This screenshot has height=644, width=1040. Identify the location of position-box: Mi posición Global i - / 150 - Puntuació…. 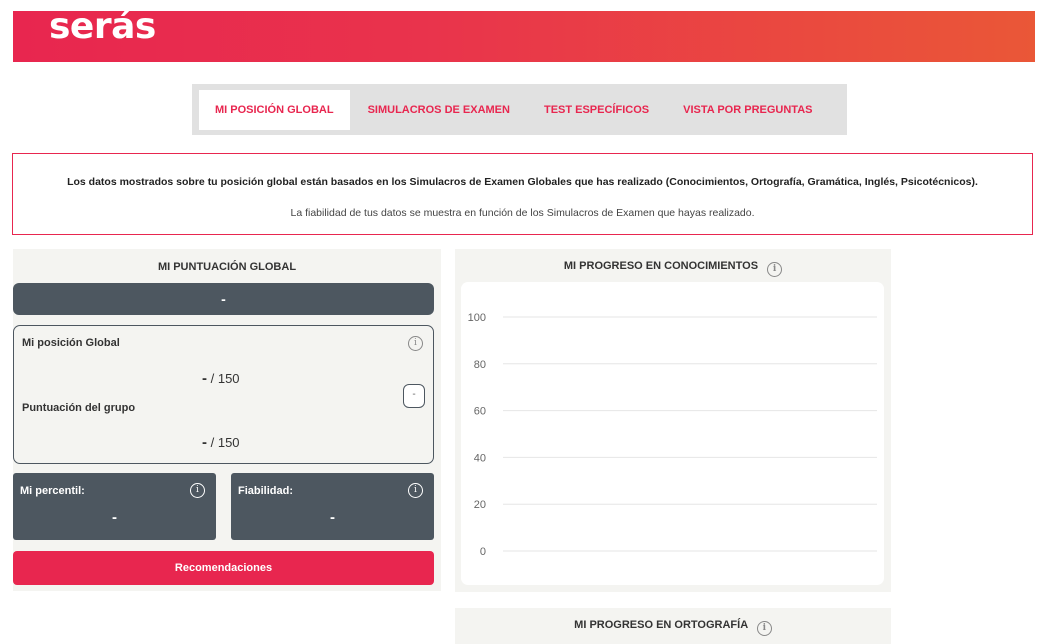
(223, 394).